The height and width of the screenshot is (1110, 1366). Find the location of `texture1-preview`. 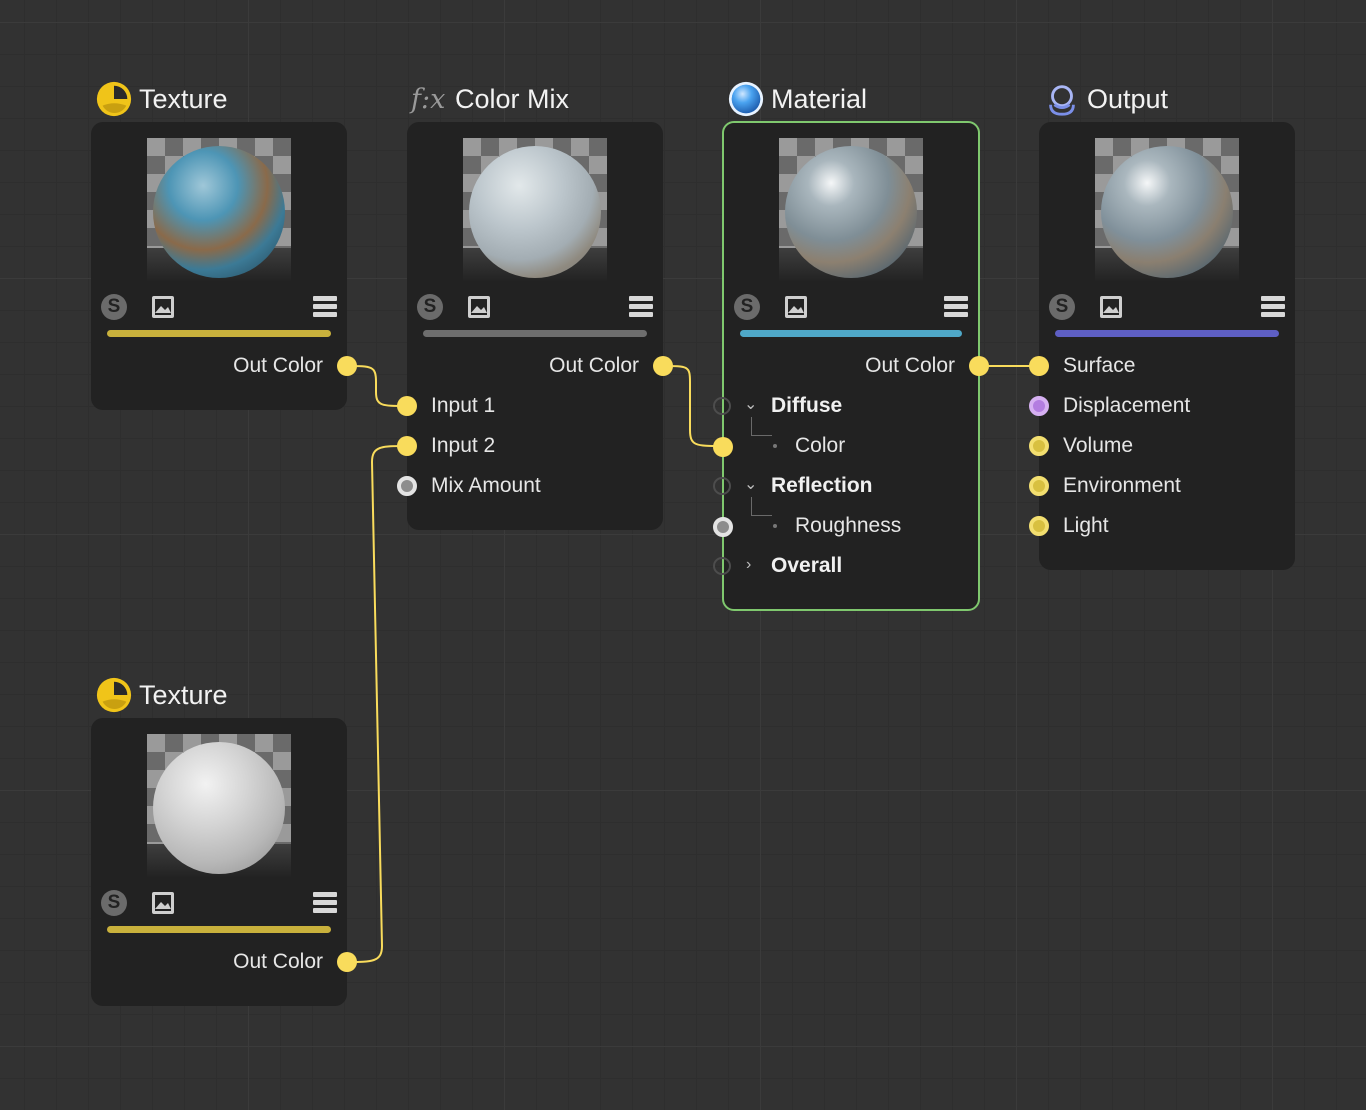

texture1-preview is located at coordinates (219, 210).